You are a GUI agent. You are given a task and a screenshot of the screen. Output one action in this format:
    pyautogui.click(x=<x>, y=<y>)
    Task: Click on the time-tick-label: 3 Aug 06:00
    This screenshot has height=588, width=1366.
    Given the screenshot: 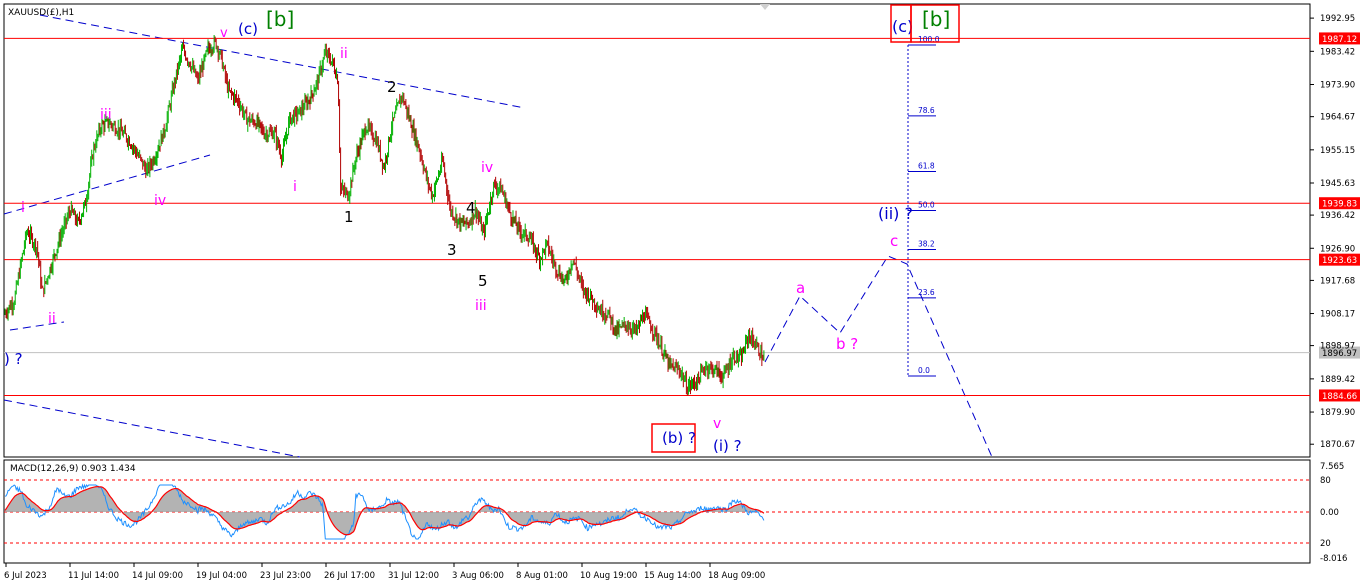 What is the action you would take?
    pyautogui.click(x=478, y=576)
    